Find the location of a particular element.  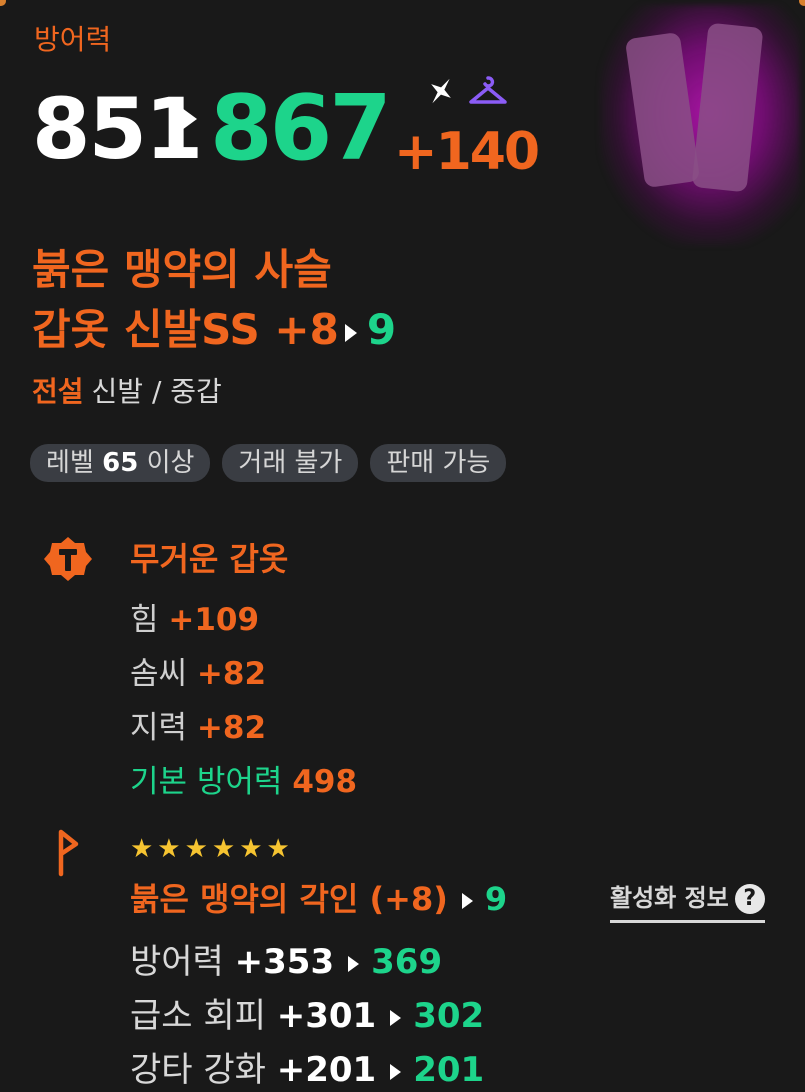

engraving-title-row: 붉은 맹약의 각인 (+8) 9 is located at coordinates (318, 897).